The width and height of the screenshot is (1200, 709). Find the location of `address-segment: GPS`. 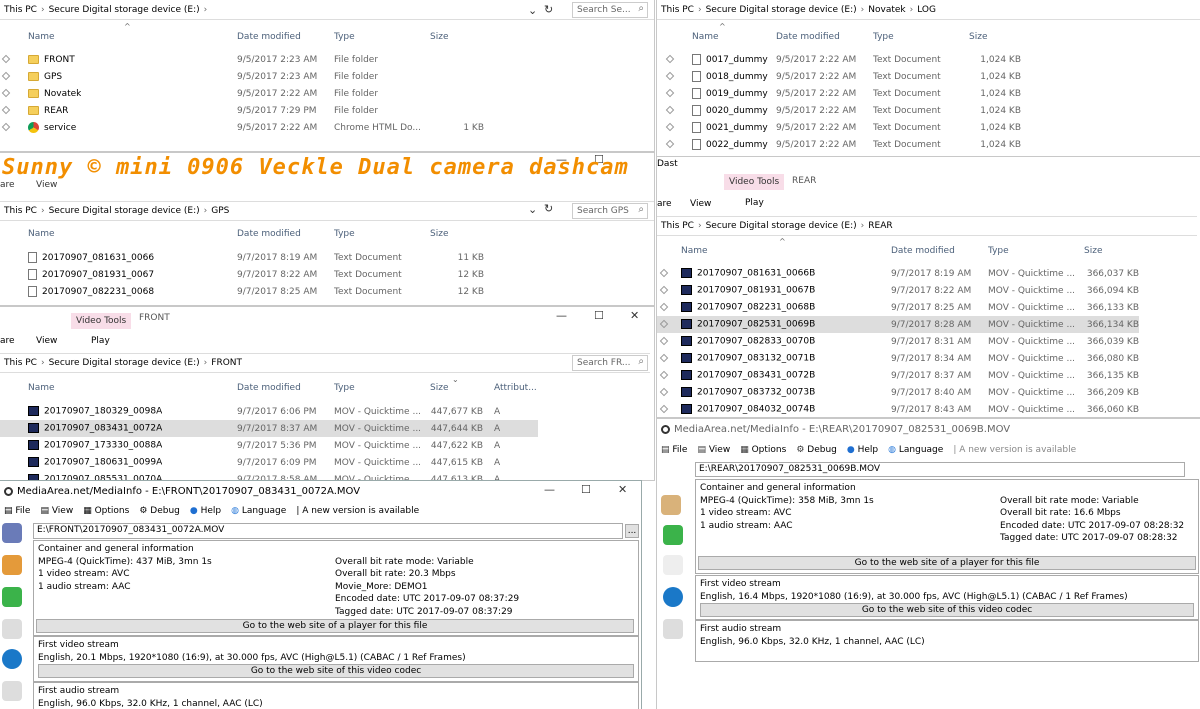

address-segment: GPS is located at coordinates (220, 211).